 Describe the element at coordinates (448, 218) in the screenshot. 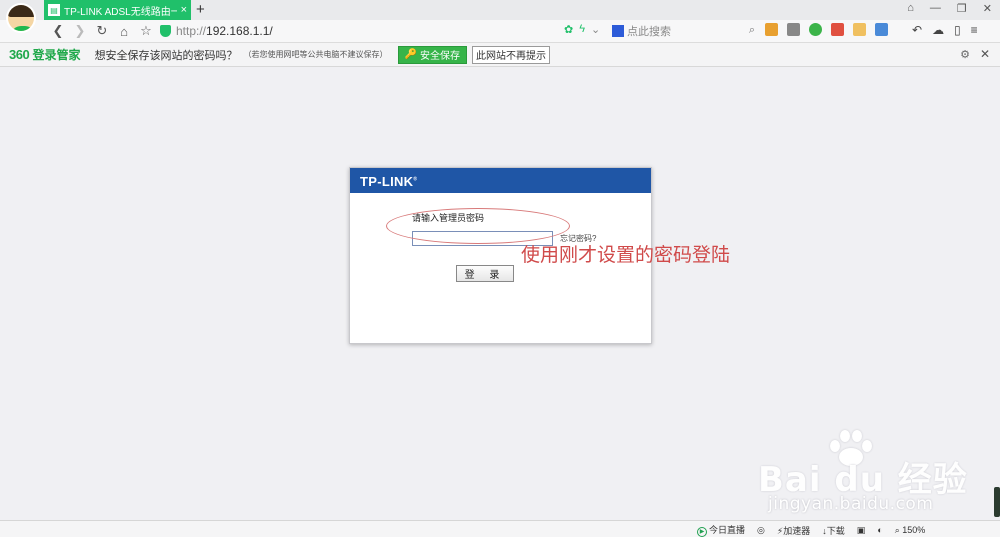

I see `password-prompt: 请输入管理员密码` at that location.